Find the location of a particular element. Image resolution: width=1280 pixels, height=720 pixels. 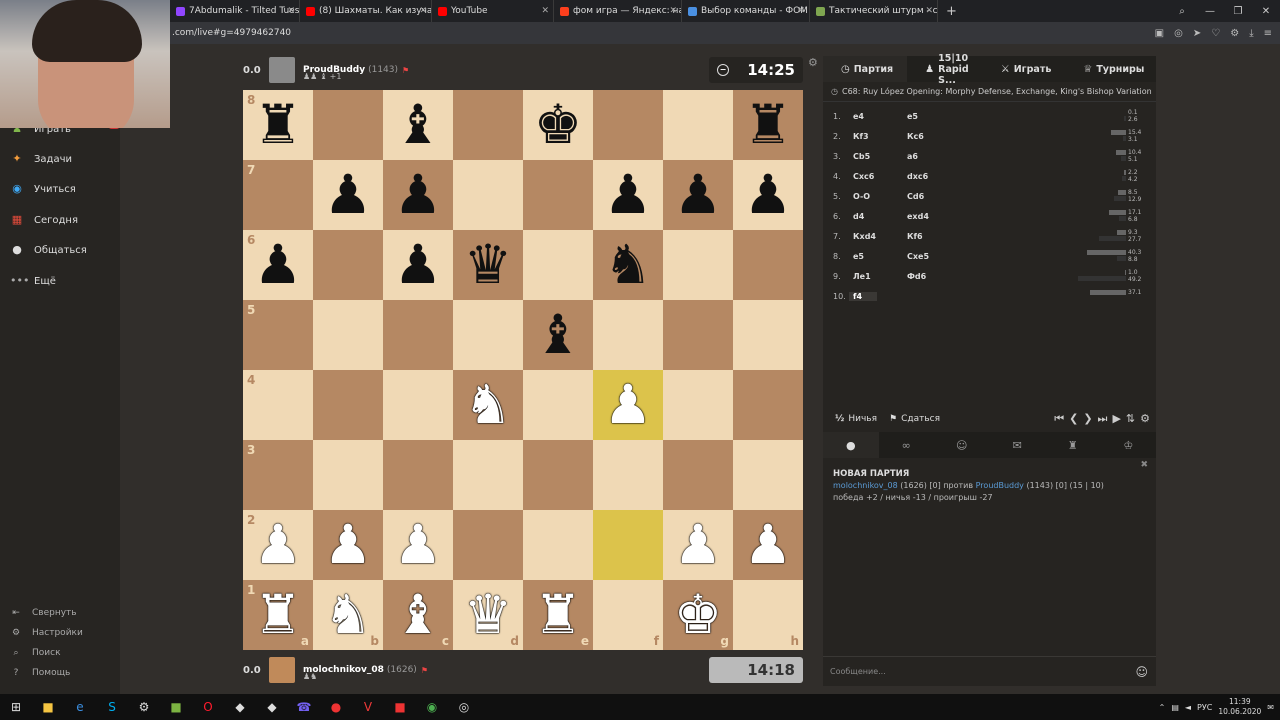

tournament-icon: ♜ is located at coordinates (1073, 445).